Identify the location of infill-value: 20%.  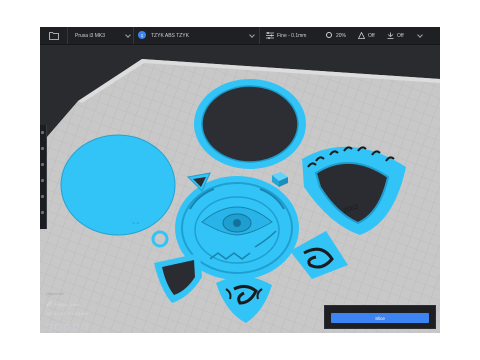
(341, 35).